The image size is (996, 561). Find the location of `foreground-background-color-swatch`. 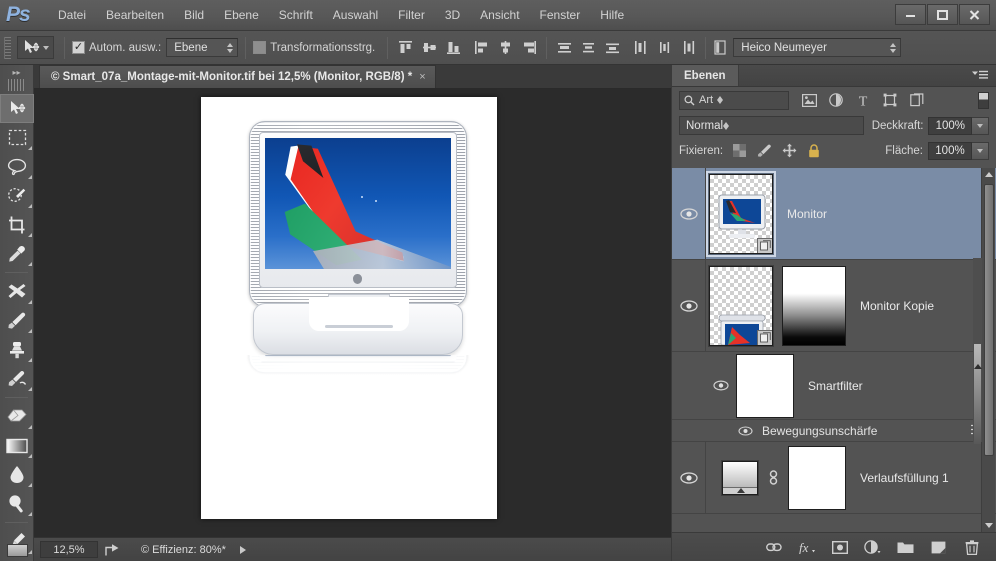

foreground-background-color-swatch is located at coordinates (17, 550).